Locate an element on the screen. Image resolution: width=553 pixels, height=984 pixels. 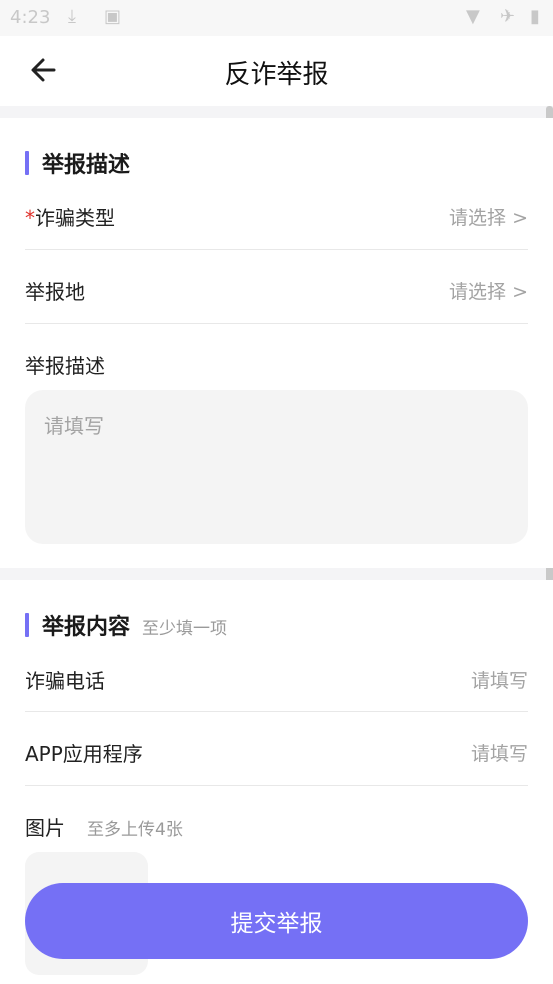
fraud-type-select: 请选择 > is located at coordinates (488, 216).